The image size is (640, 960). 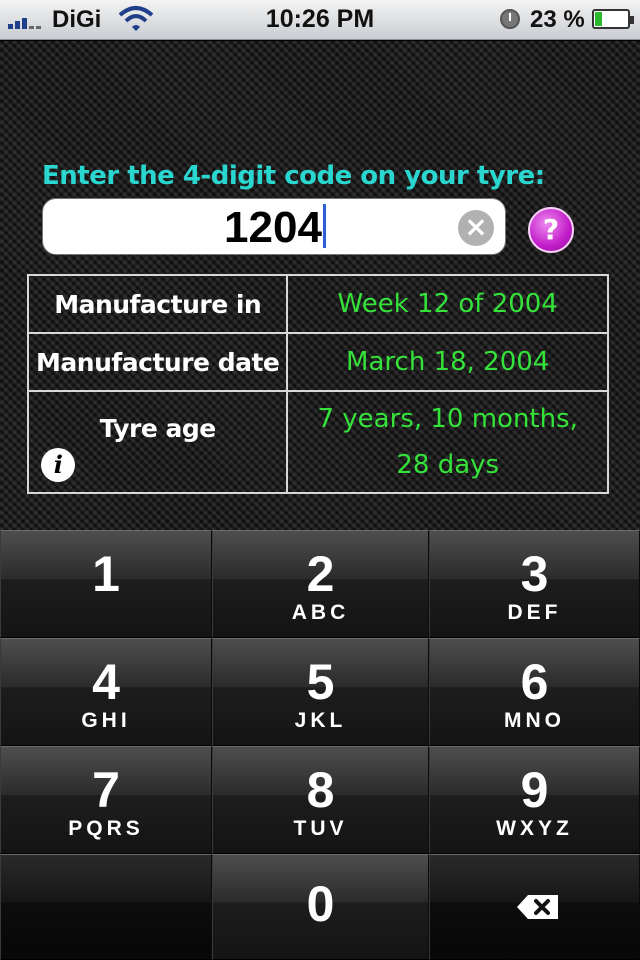 What do you see at coordinates (58, 465) in the screenshot?
I see `info-icon: i` at bounding box center [58, 465].